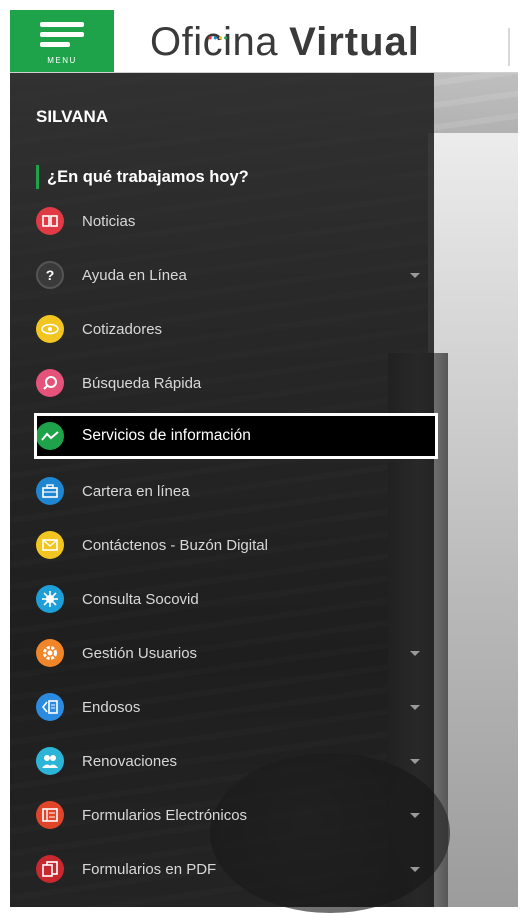 The width and height of the screenshot is (522, 913). What do you see at coordinates (50, 761) in the screenshot?
I see `users-icon` at bounding box center [50, 761].